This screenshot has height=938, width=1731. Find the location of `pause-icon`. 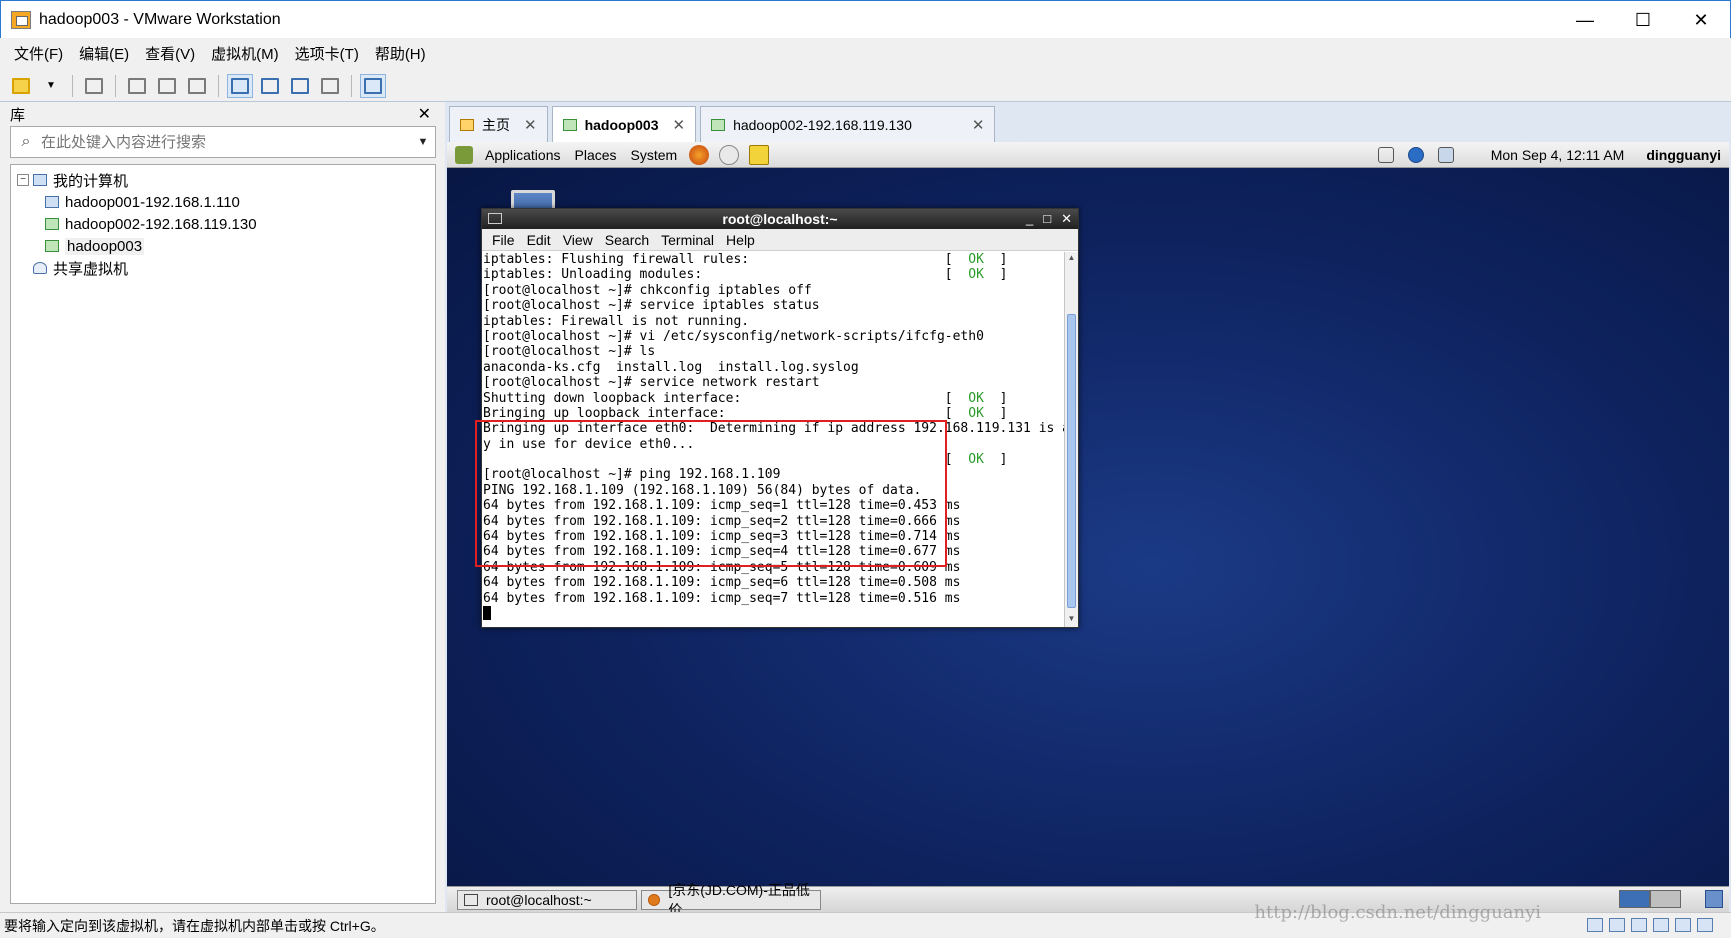

pause-icon is located at coordinates (21, 85).